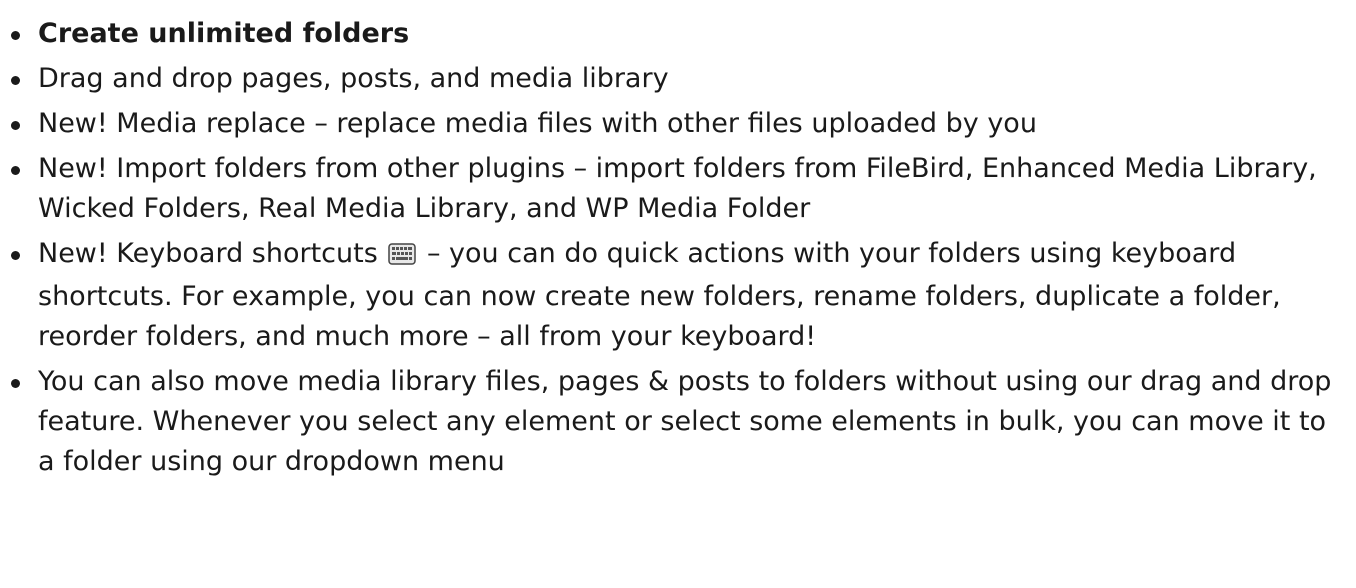  Describe the element at coordinates (224, 33) in the screenshot. I see `feature-create-folders: Create unlimited folders` at that location.